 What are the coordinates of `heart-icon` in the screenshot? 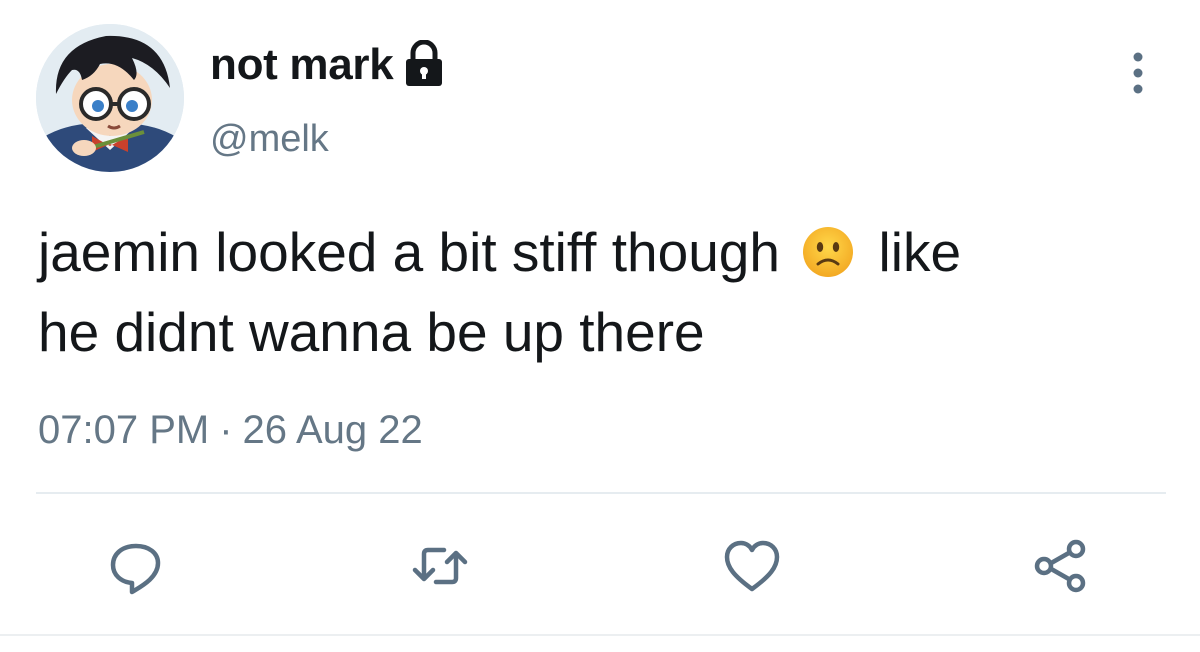 It's located at (752, 566).